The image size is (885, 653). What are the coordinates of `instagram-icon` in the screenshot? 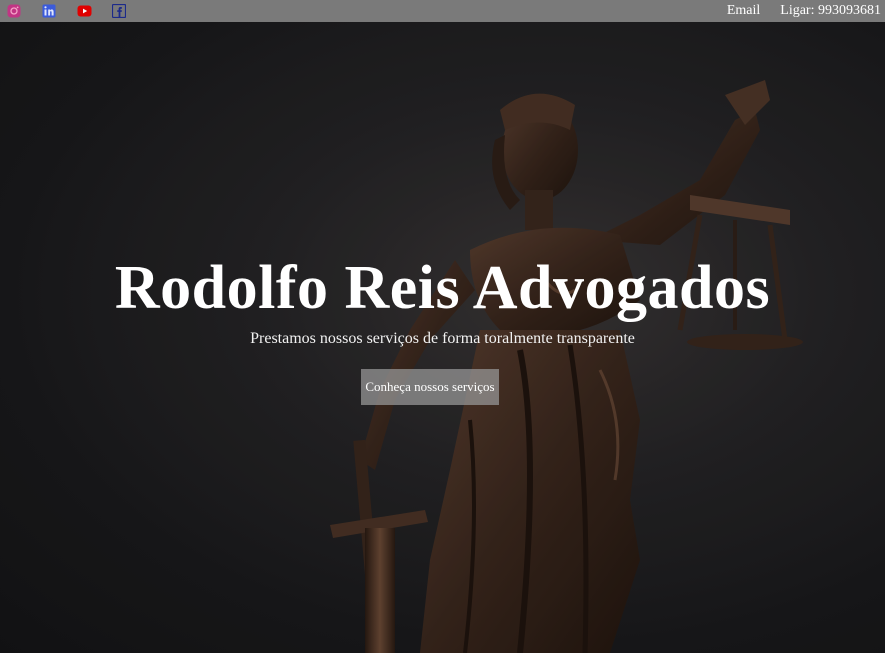 It's located at (14, 11).